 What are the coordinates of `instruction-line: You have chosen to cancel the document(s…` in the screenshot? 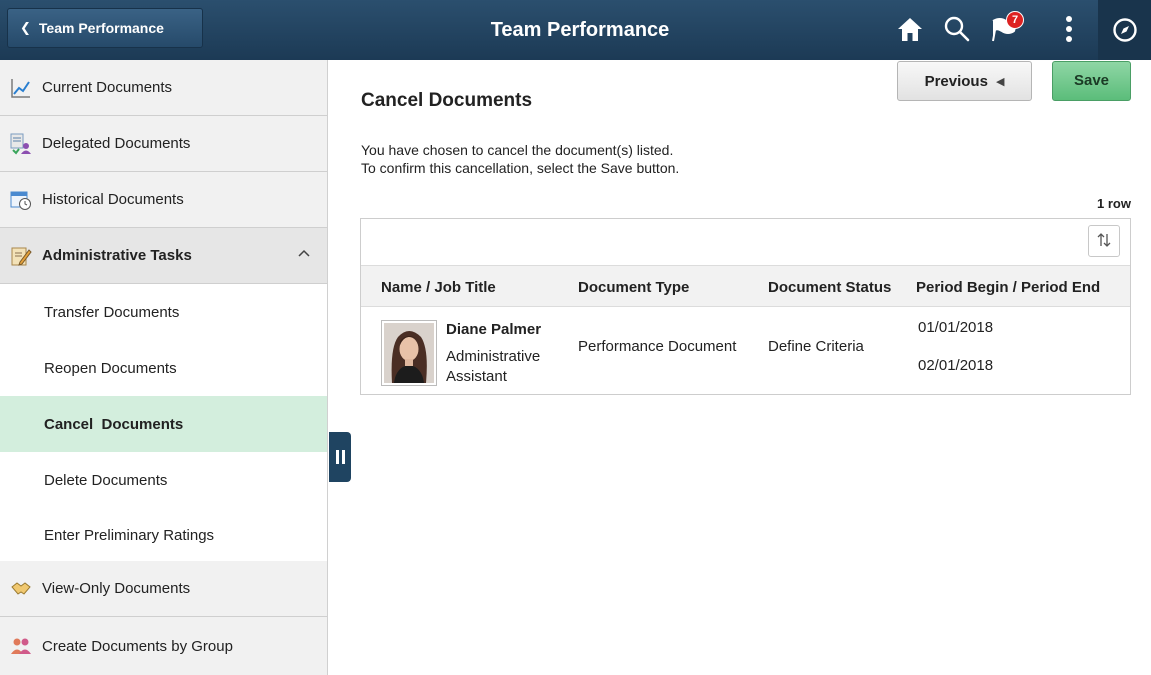 It's located at (517, 150).